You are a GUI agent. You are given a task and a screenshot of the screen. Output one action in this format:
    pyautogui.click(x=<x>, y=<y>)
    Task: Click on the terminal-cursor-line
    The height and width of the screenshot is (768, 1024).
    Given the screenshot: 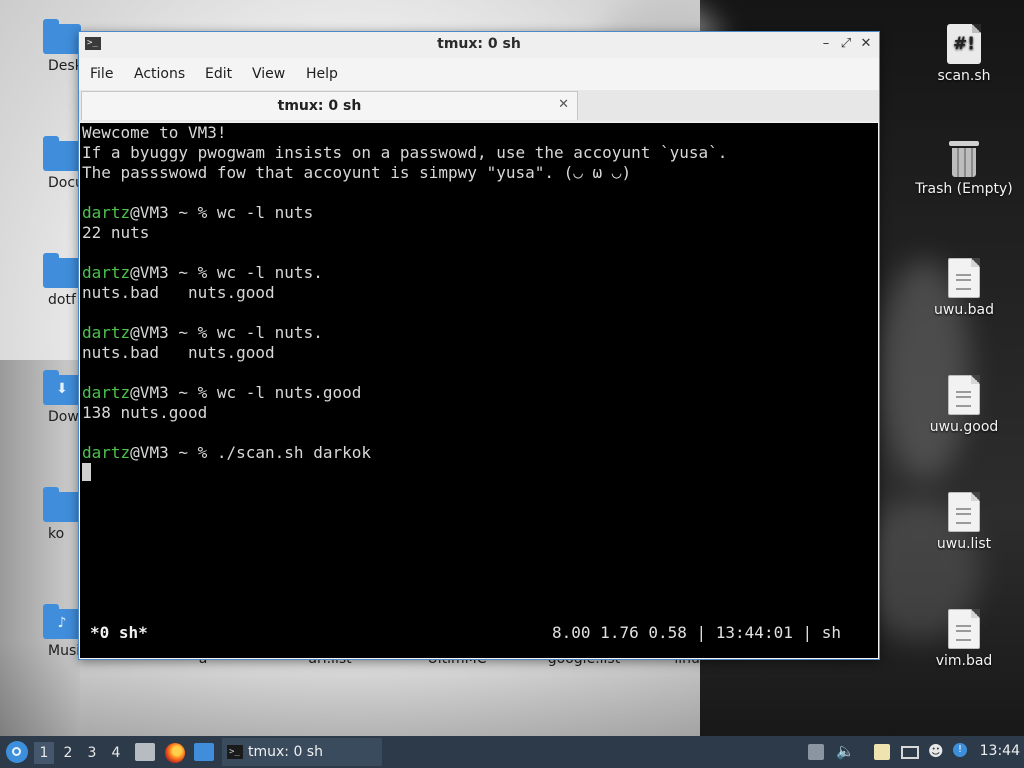 What is the action you would take?
    pyautogui.click(x=480, y=473)
    